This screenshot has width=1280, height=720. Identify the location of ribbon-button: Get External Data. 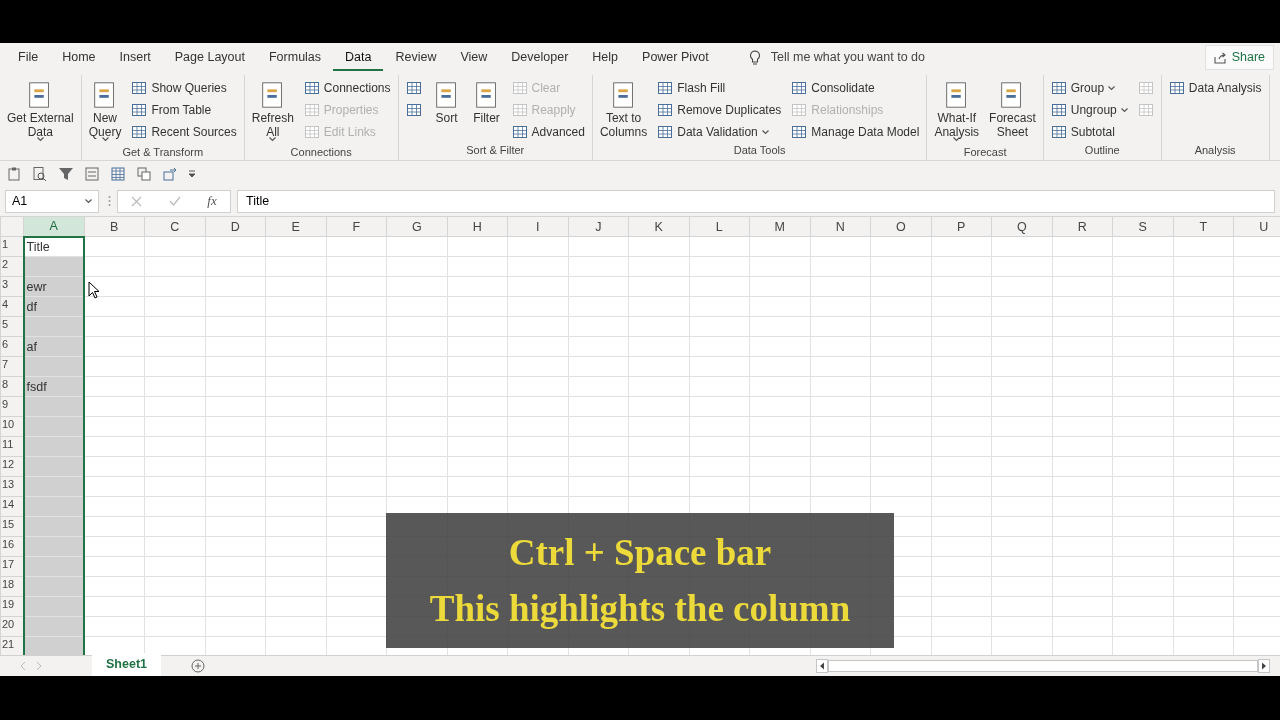
(40, 111).